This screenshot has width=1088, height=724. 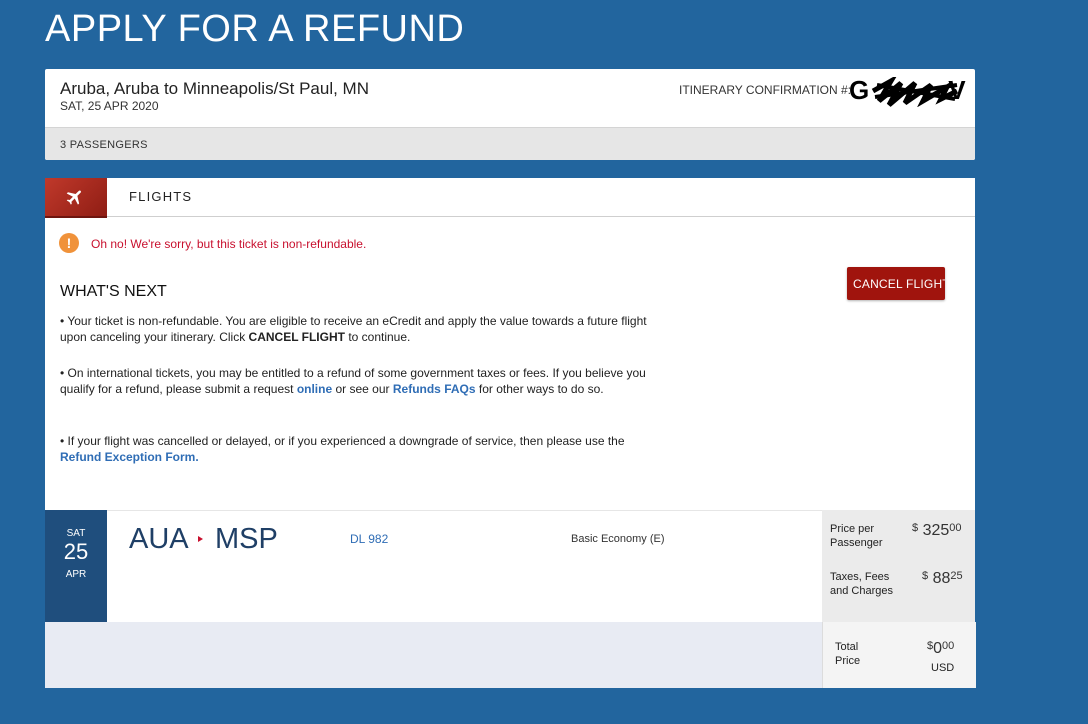 What do you see at coordinates (510, 198) in the screenshot?
I see `flights-tab-strip: FLIGHTS` at bounding box center [510, 198].